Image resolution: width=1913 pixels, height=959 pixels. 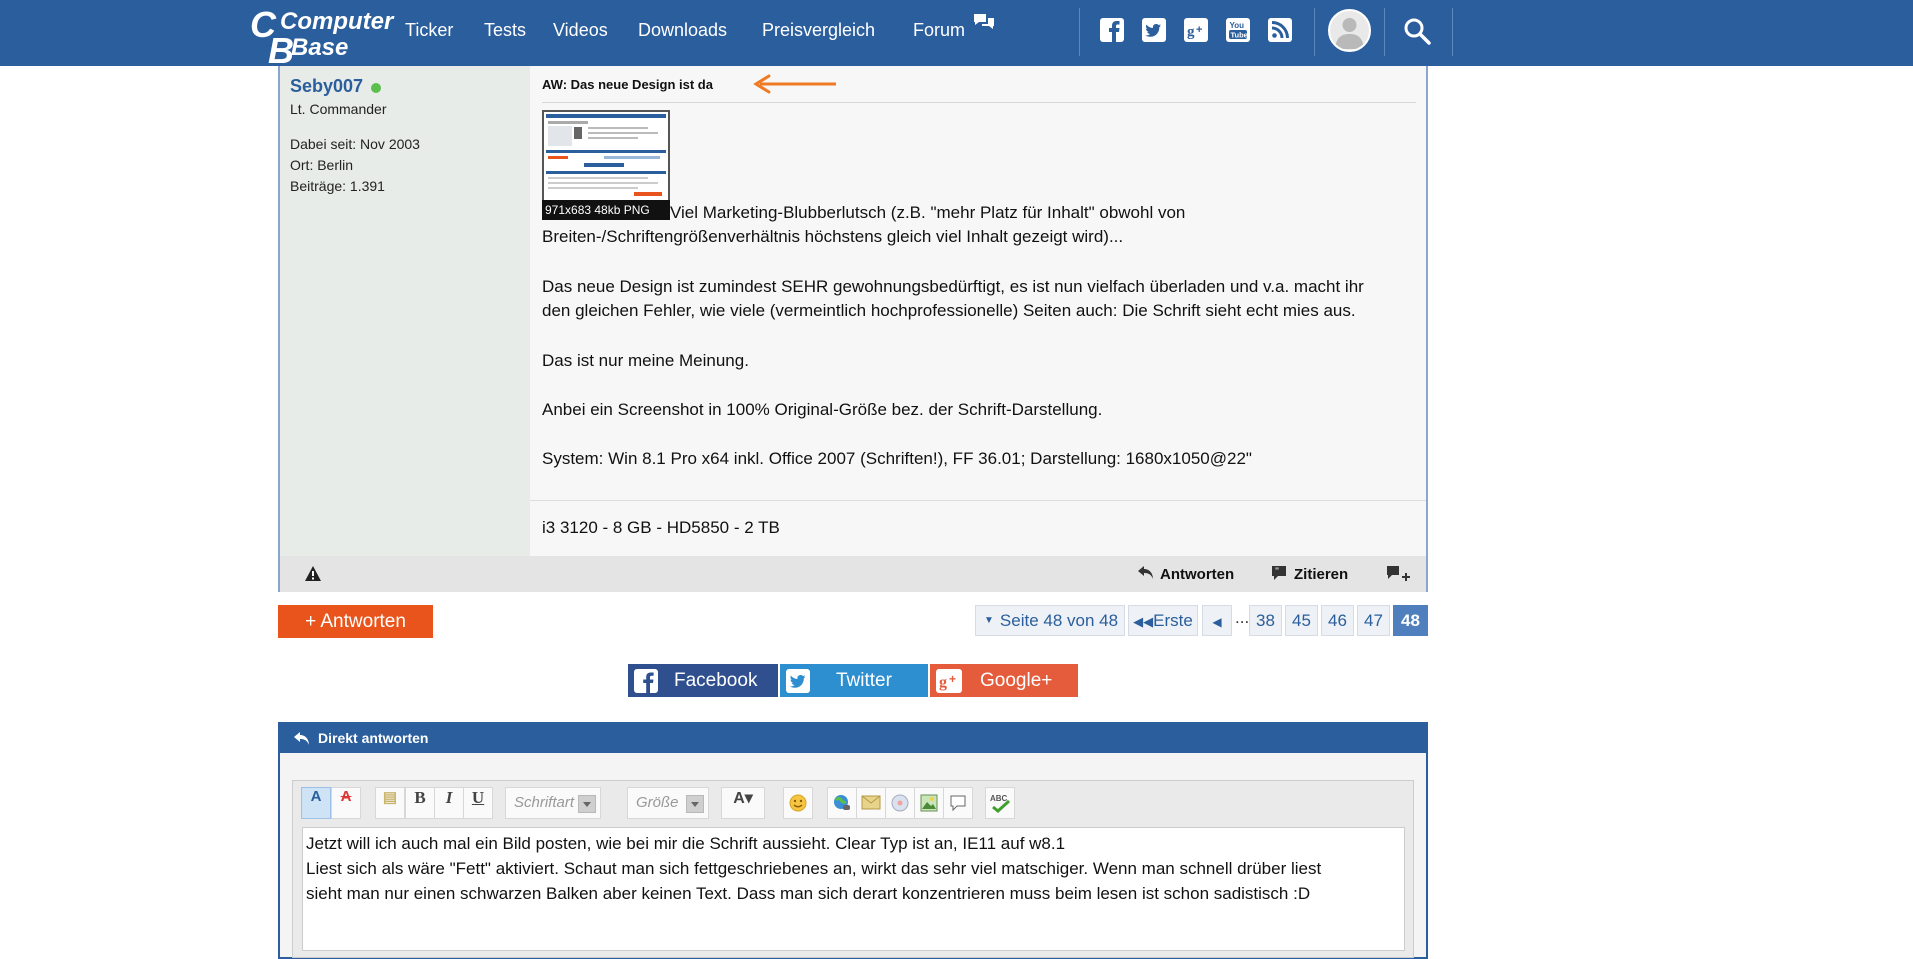 I want to click on nav-ticker: Ticker, so click(x=429, y=30).